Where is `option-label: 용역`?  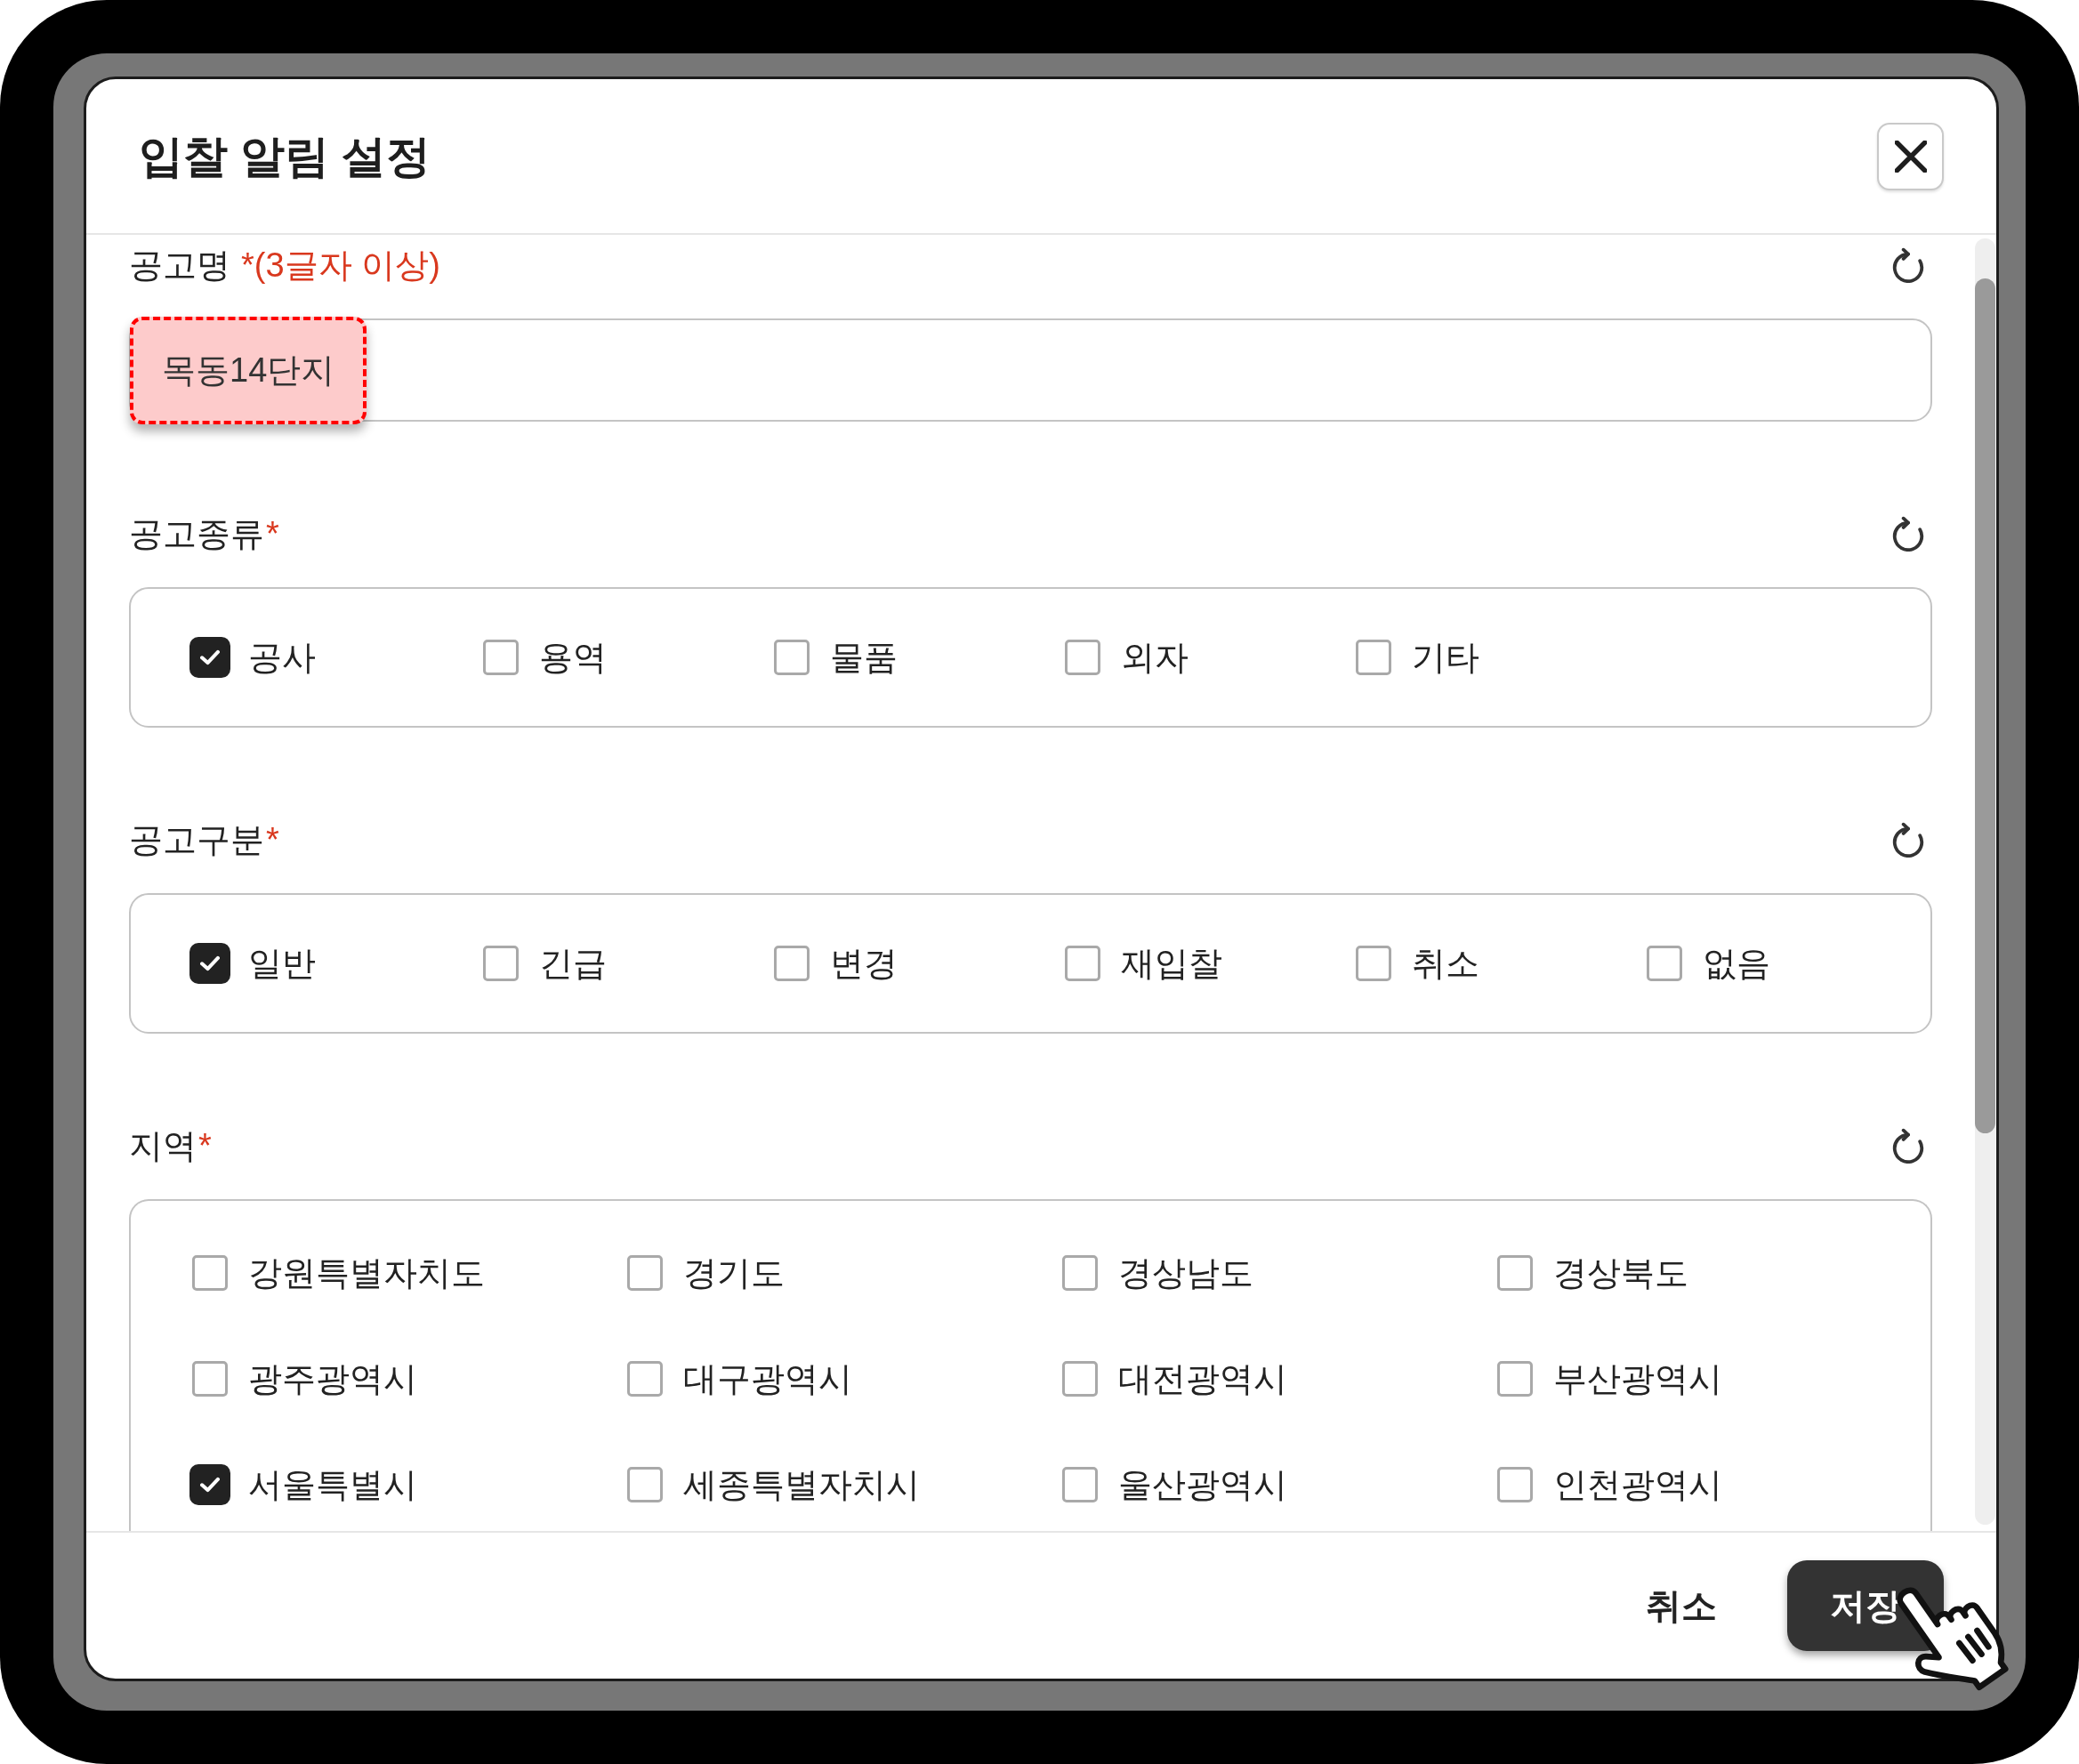
option-label: 용역 is located at coordinates (573, 657).